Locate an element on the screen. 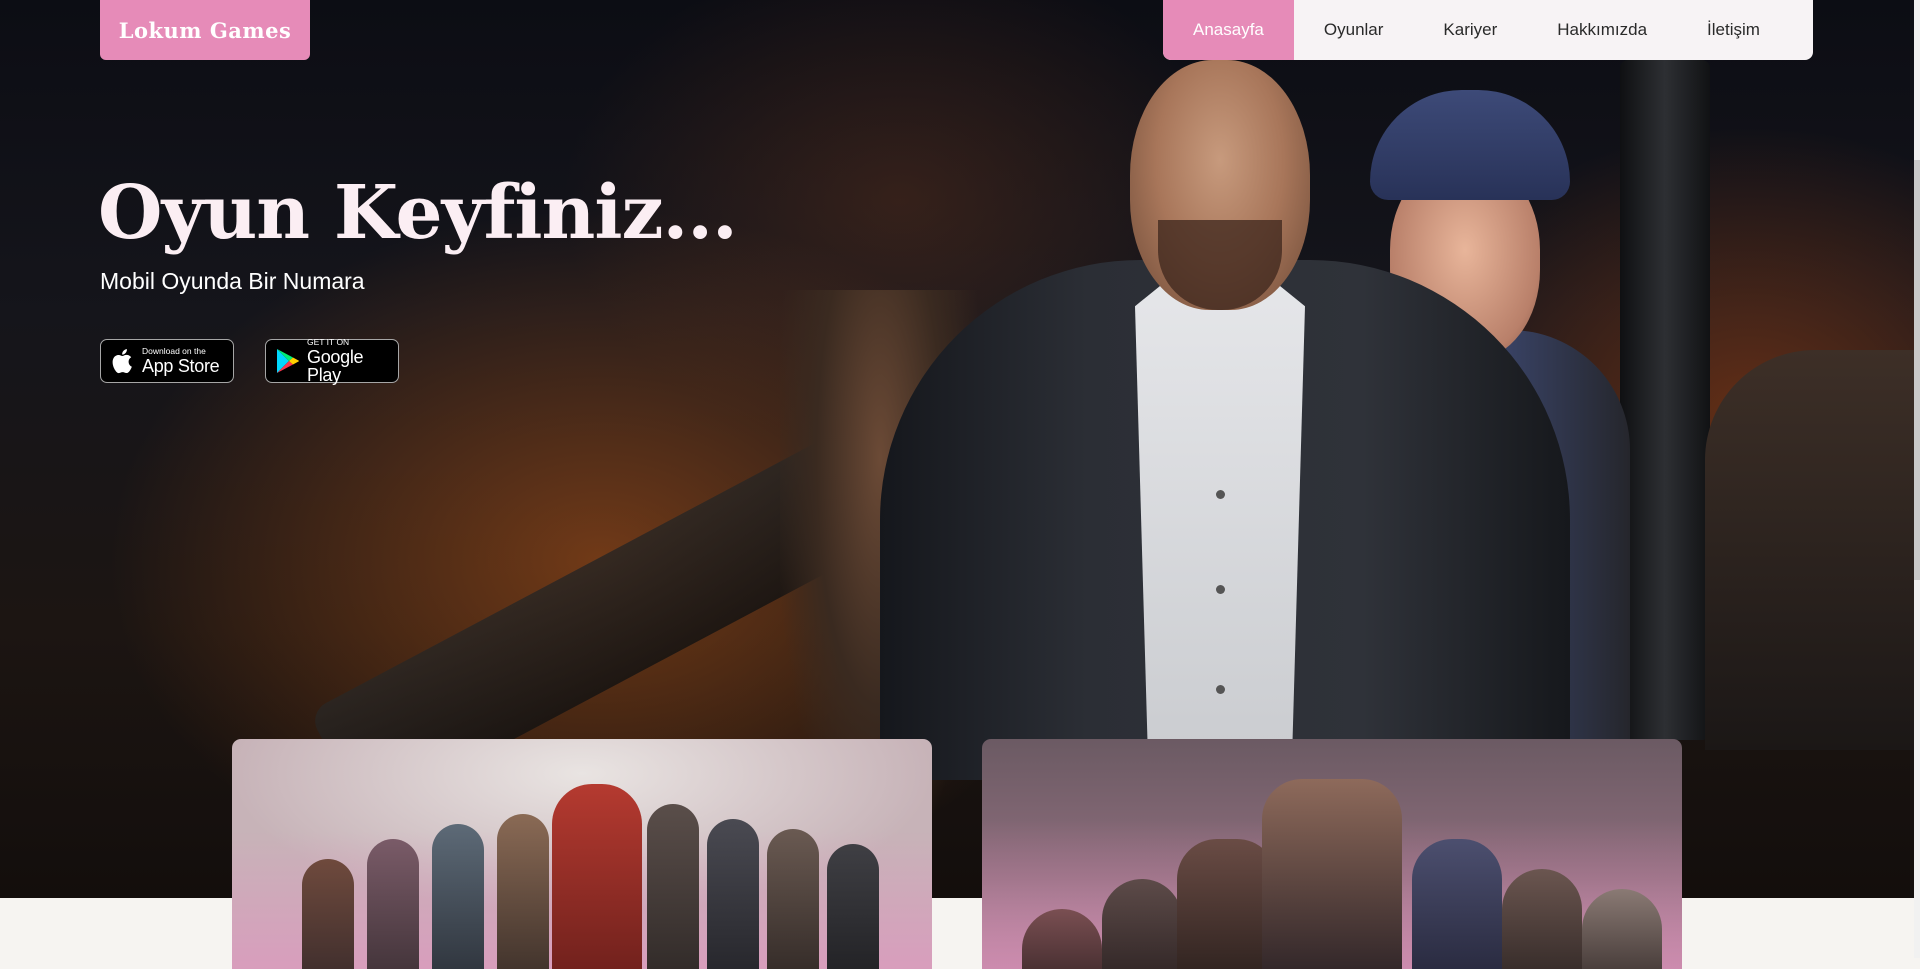 This screenshot has width=1920, height=969. app-store-big-text: App Store is located at coordinates (181, 366).